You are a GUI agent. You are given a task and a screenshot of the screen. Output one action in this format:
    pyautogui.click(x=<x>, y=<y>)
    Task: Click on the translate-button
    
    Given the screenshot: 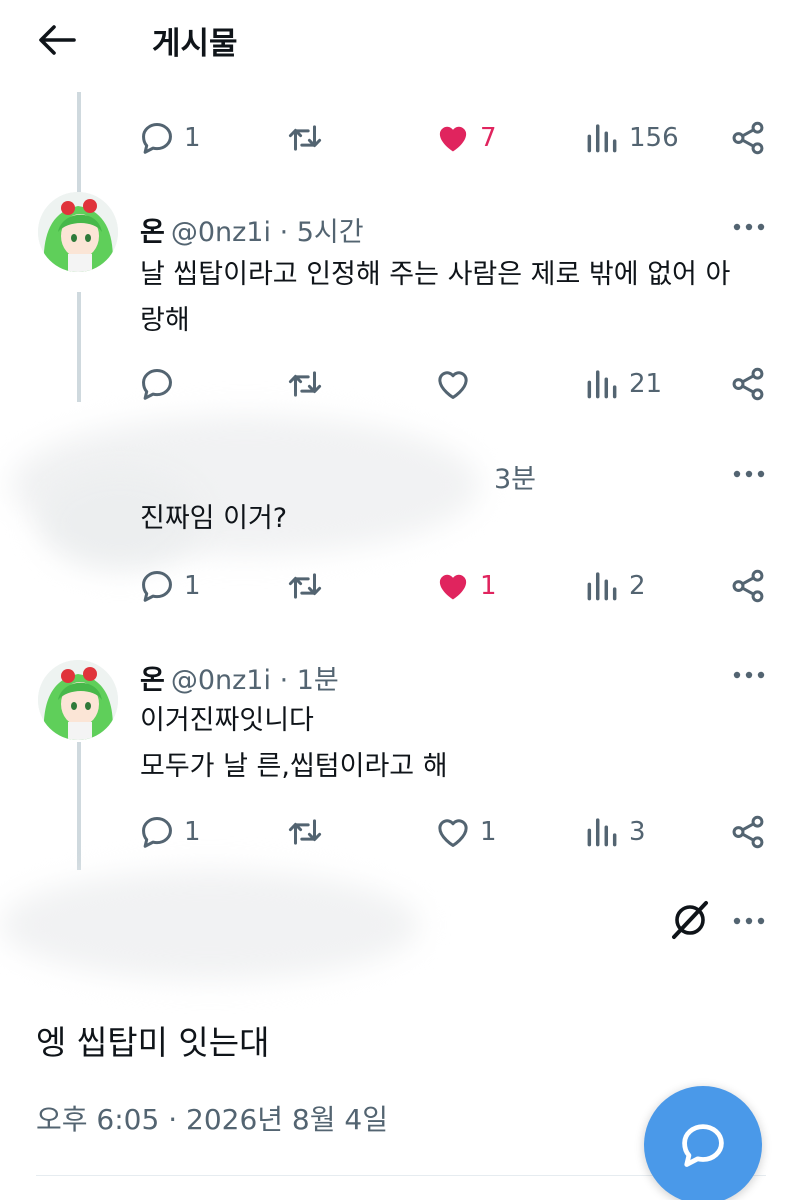 What is the action you would take?
    pyautogui.click(x=690, y=920)
    